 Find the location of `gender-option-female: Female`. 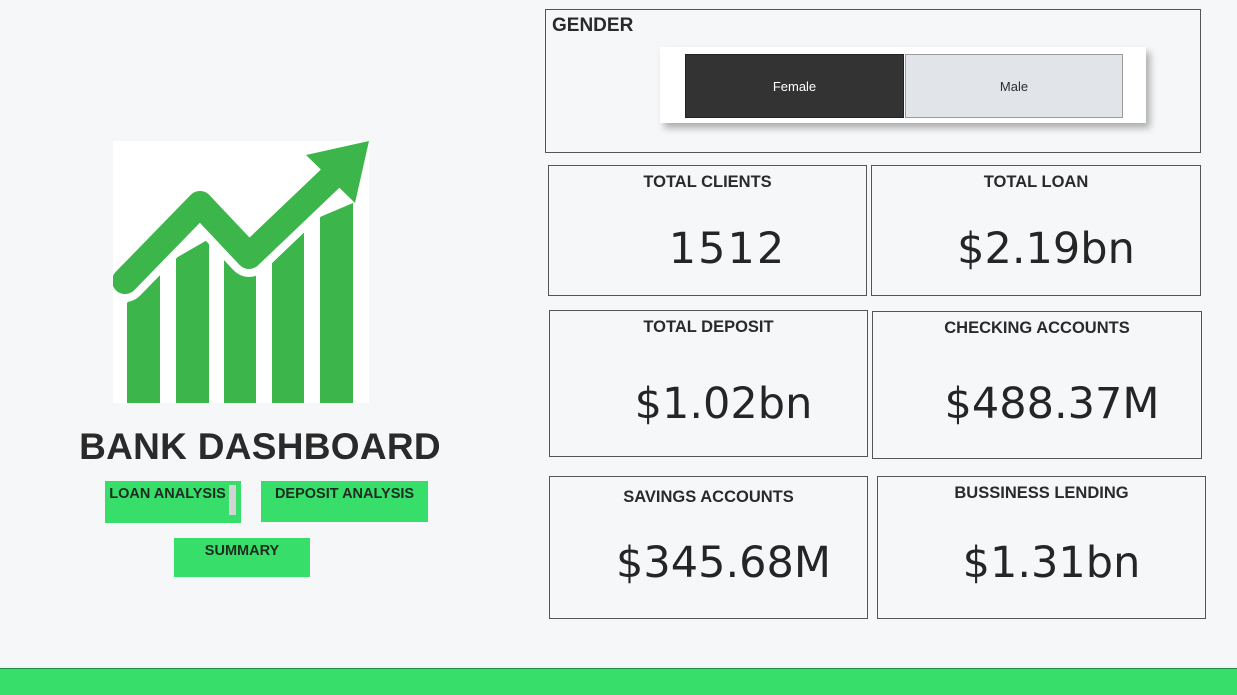

gender-option-female: Female is located at coordinates (794, 86).